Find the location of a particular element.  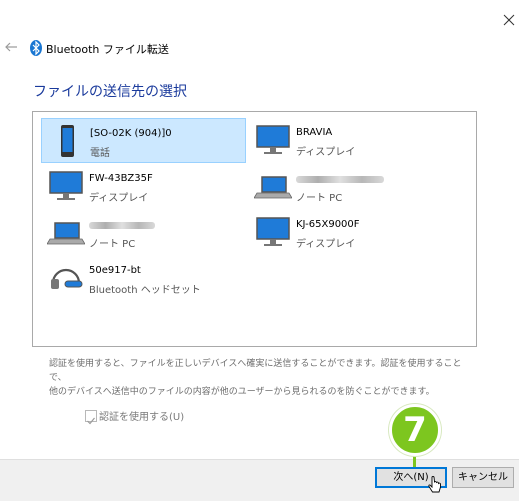

hand-cursor-icon is located at coordinates (435, 486).